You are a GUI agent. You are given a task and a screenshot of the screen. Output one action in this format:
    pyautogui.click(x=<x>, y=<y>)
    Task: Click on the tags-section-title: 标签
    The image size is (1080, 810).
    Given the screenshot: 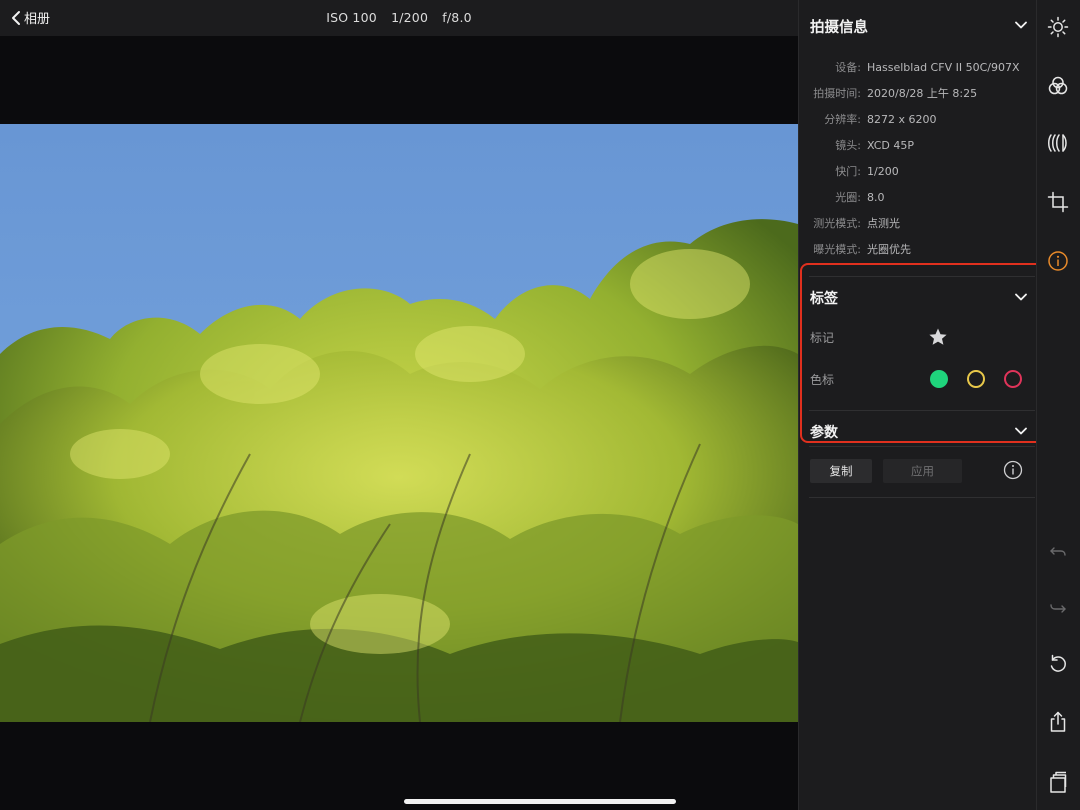 What is the action you would take?
    pyautogui.click(x=824, y=299)
    